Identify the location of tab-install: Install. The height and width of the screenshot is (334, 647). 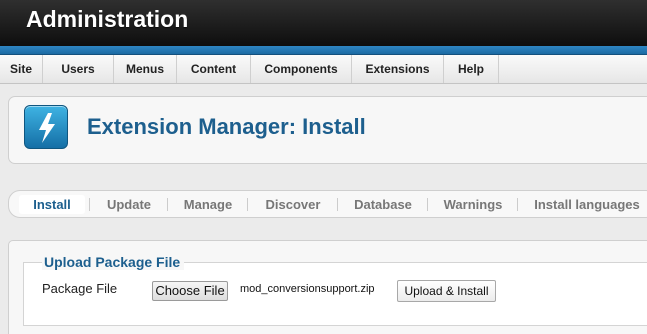
(52, 204).